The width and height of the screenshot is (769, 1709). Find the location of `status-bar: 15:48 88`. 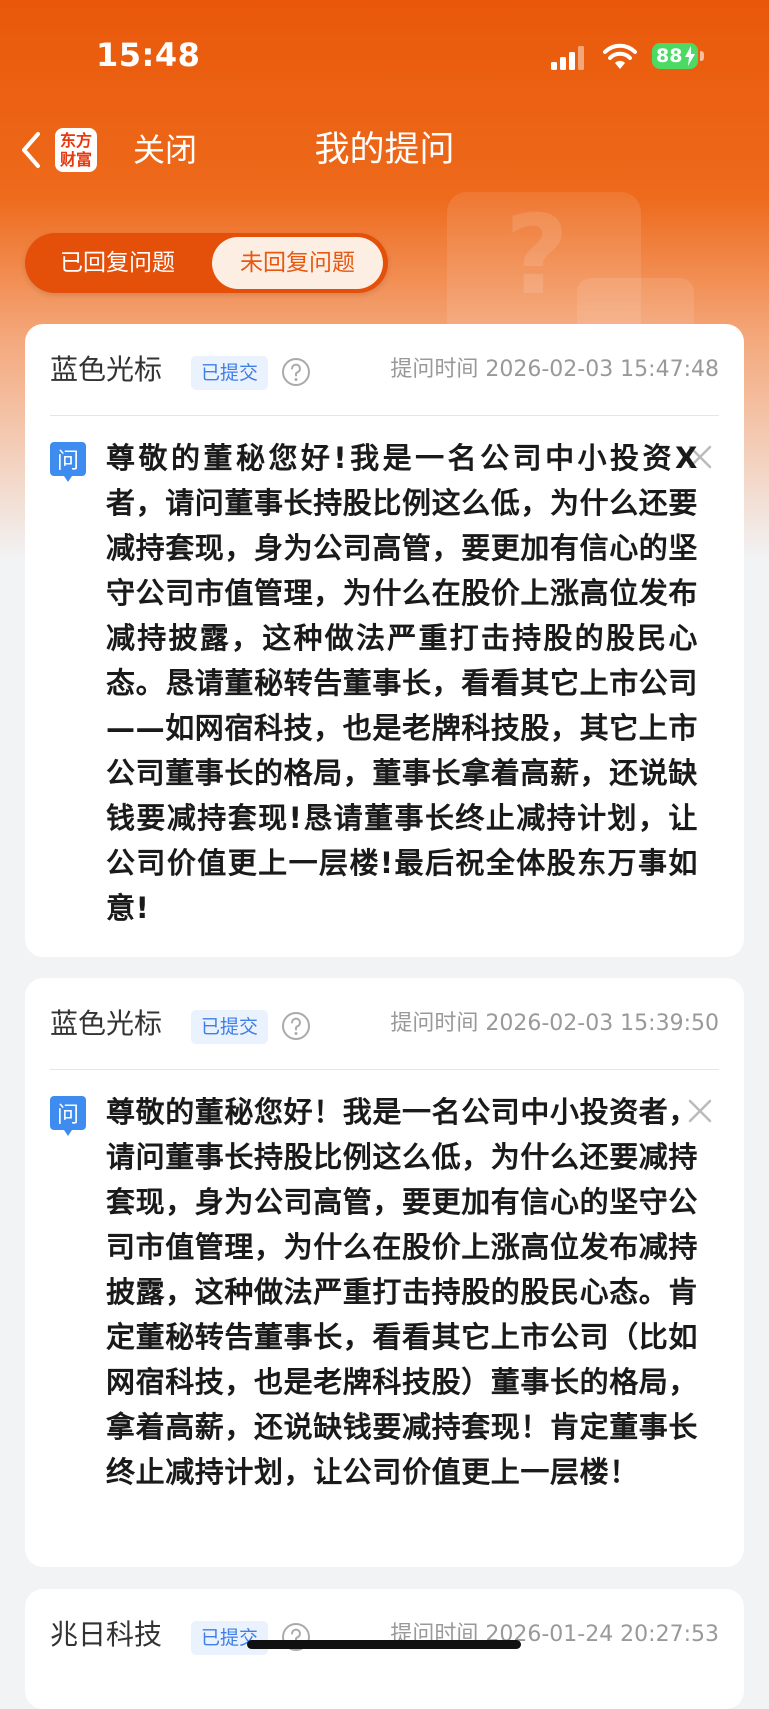

status-bar: 15:48 88 is located at coordinates (384, 55).